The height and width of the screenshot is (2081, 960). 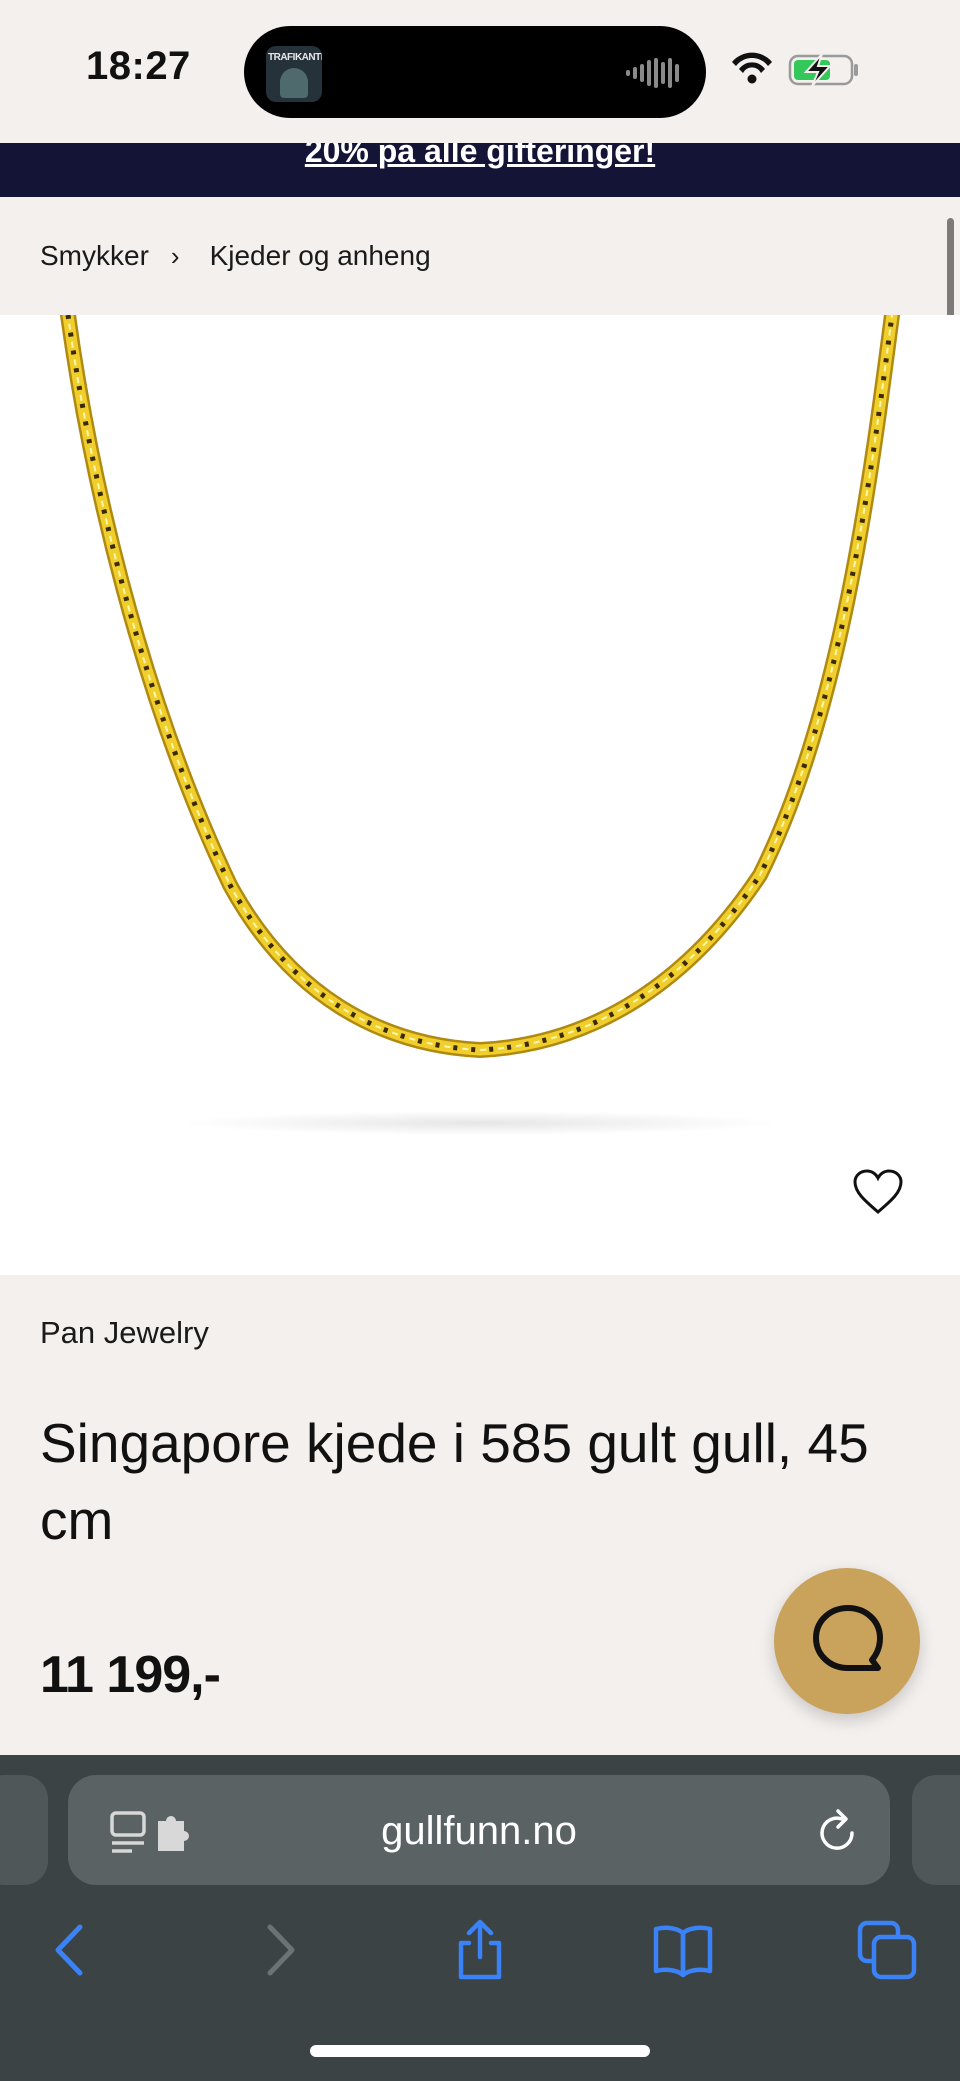 I want to click on promo-link: 20% på alle gifteringer!, so click(x=480, y=156).